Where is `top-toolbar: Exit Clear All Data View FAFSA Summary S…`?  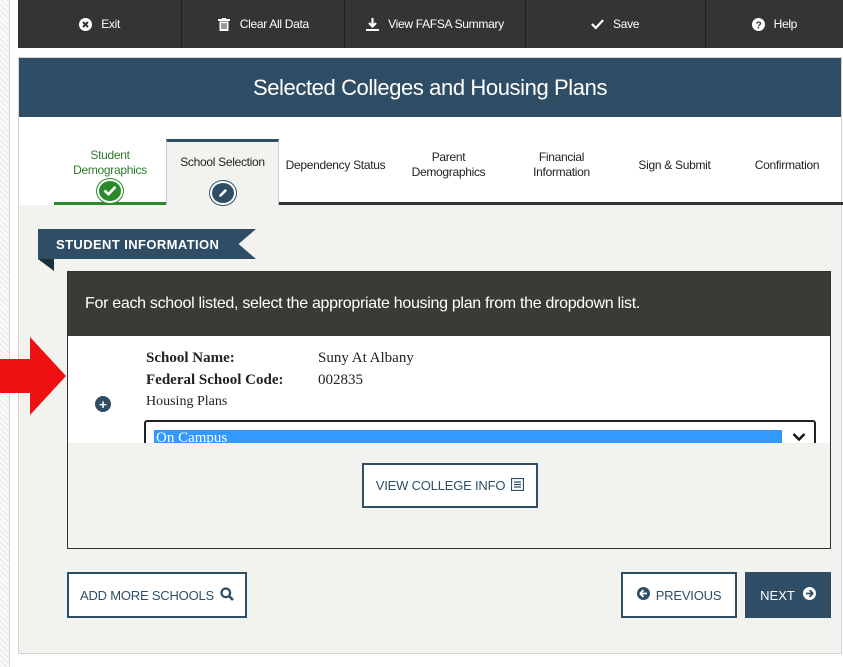
top-toolbar: Exit Clear All Data View FAFSA Summary S… is located at coordinates (430, 24).